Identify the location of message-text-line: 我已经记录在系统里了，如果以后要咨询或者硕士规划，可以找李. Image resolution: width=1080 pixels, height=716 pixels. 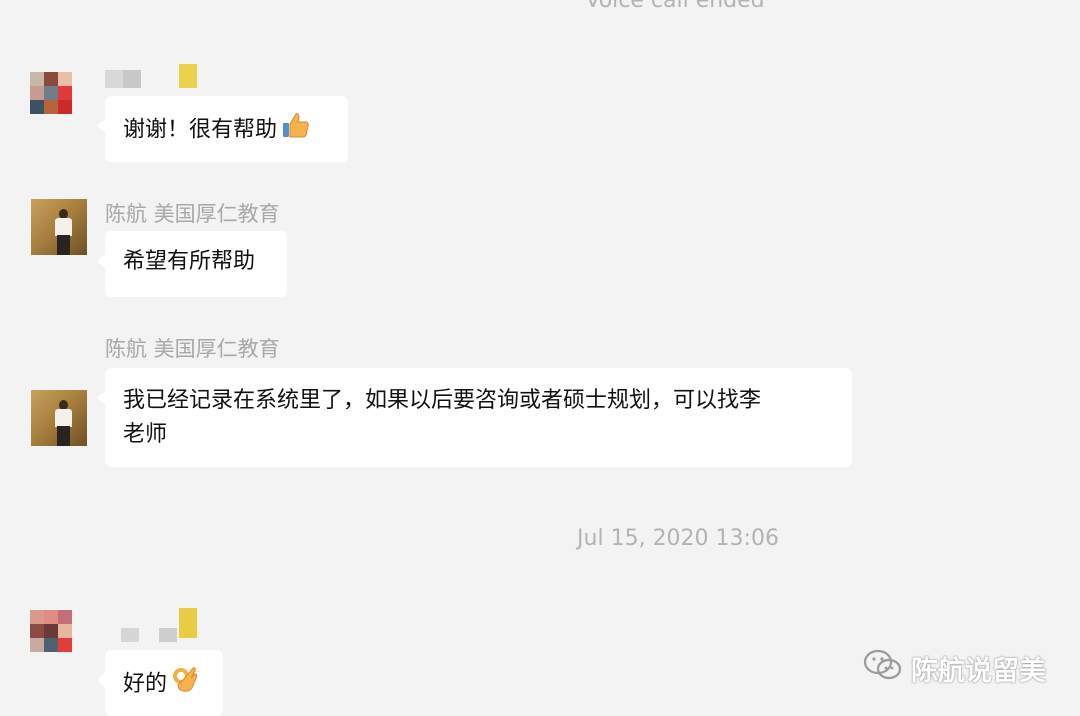
(442, 400).